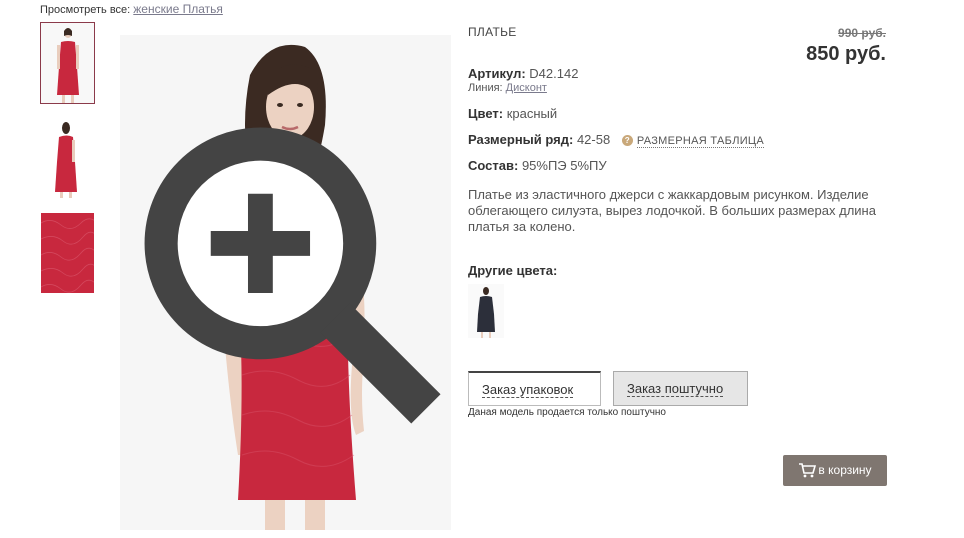  I want to click on add-to-cart-label: в корзину, so click(845, 470).